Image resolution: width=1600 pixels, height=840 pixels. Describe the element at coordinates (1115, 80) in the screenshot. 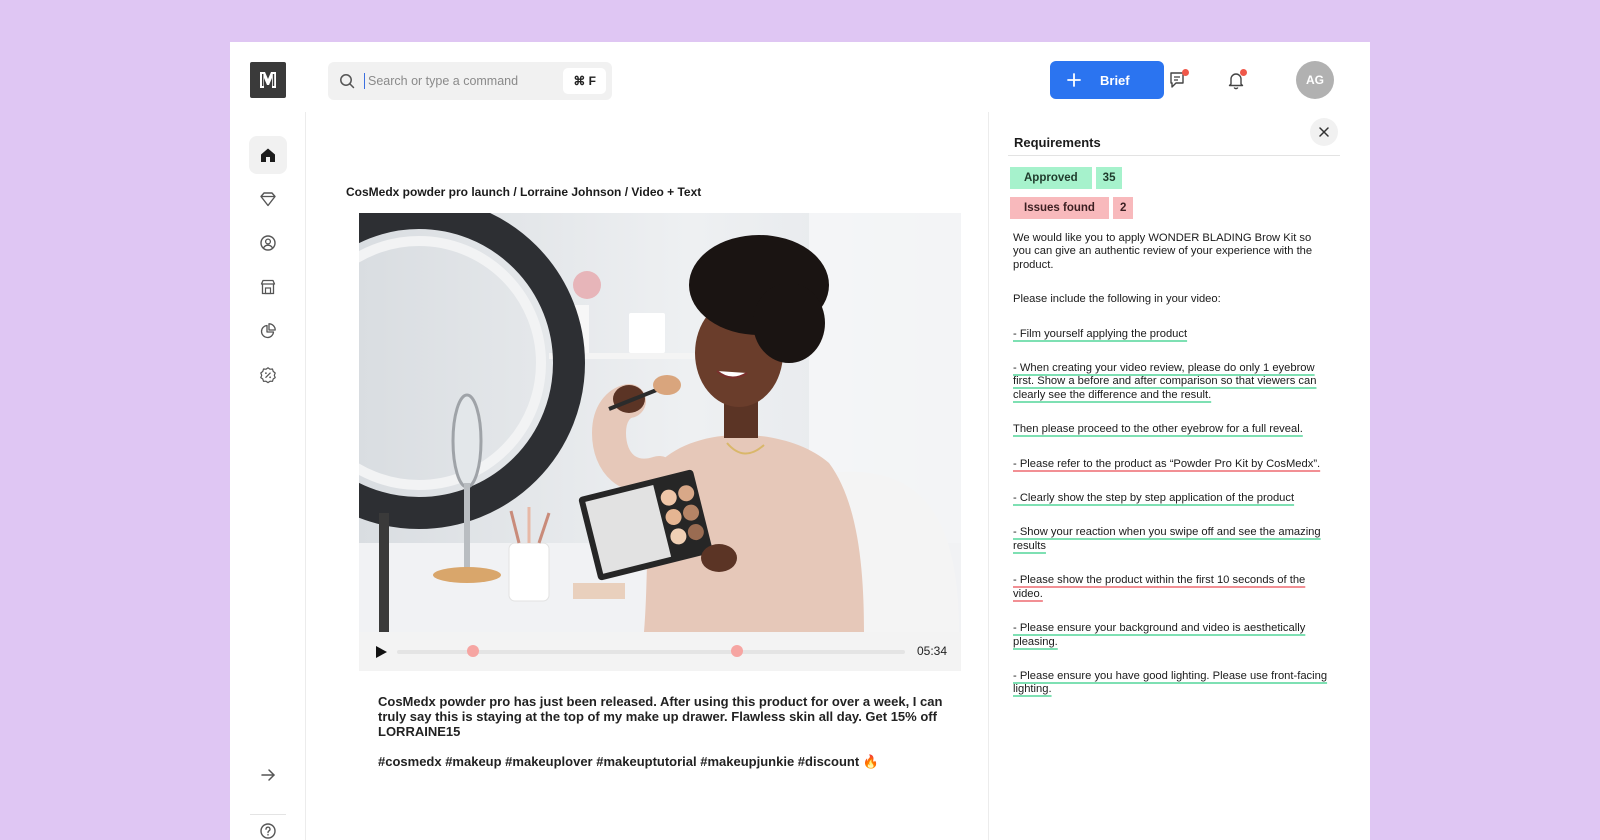

I see `brief-button-label: Brief` at that location.